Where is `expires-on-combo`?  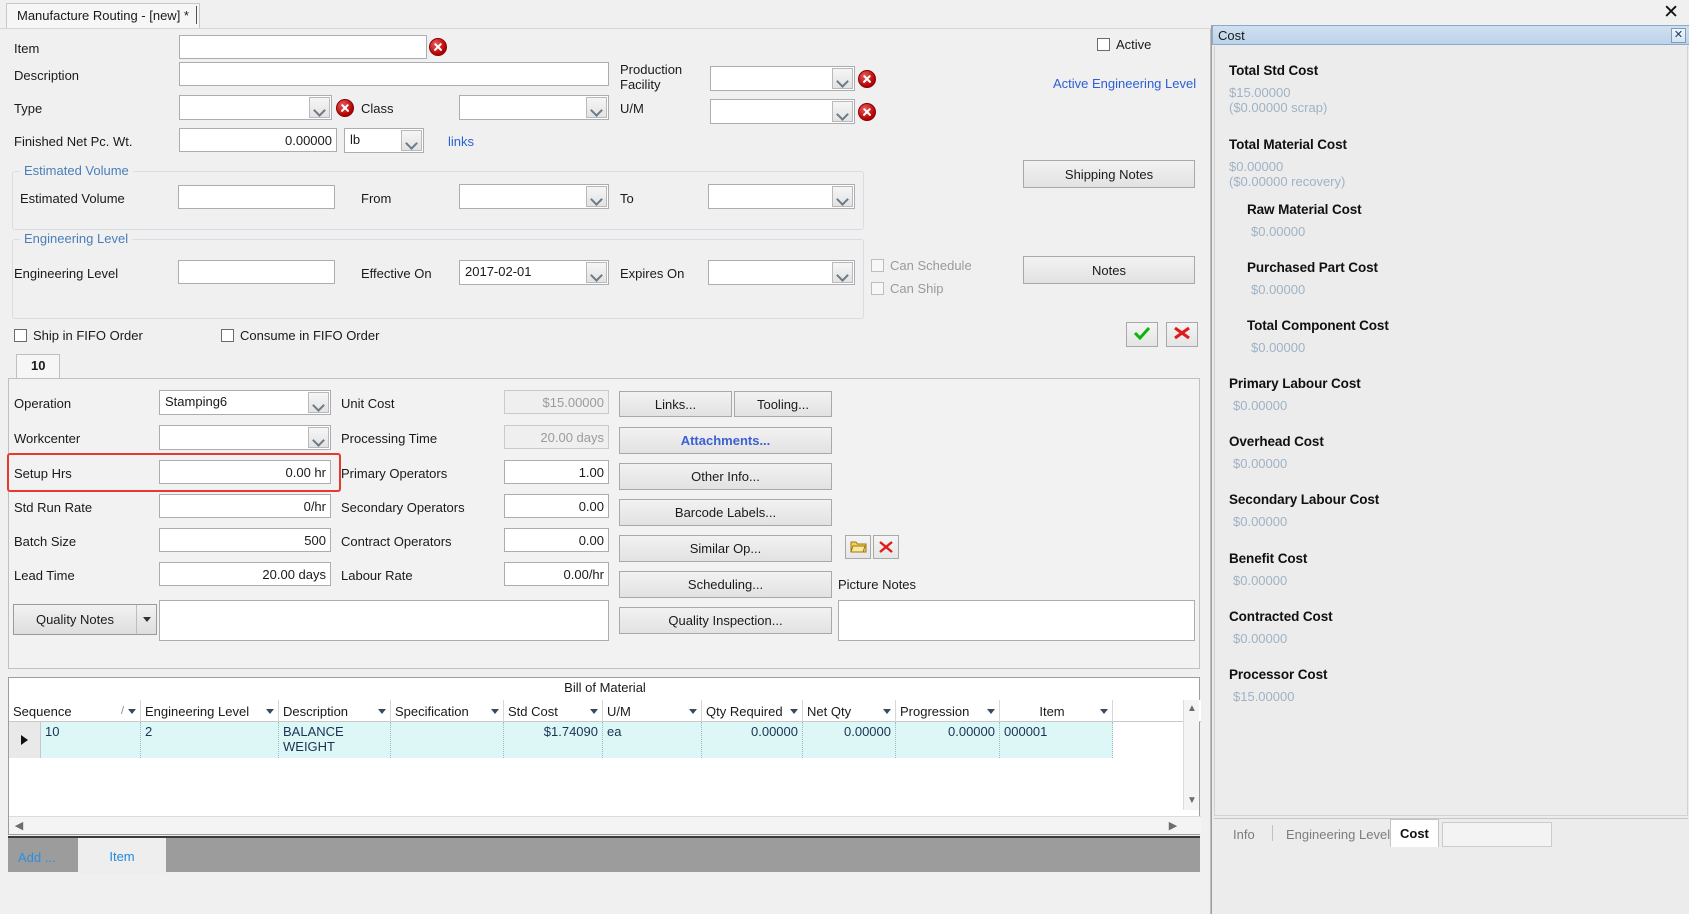
expires-on-combo is located at coordinates (781, 272).